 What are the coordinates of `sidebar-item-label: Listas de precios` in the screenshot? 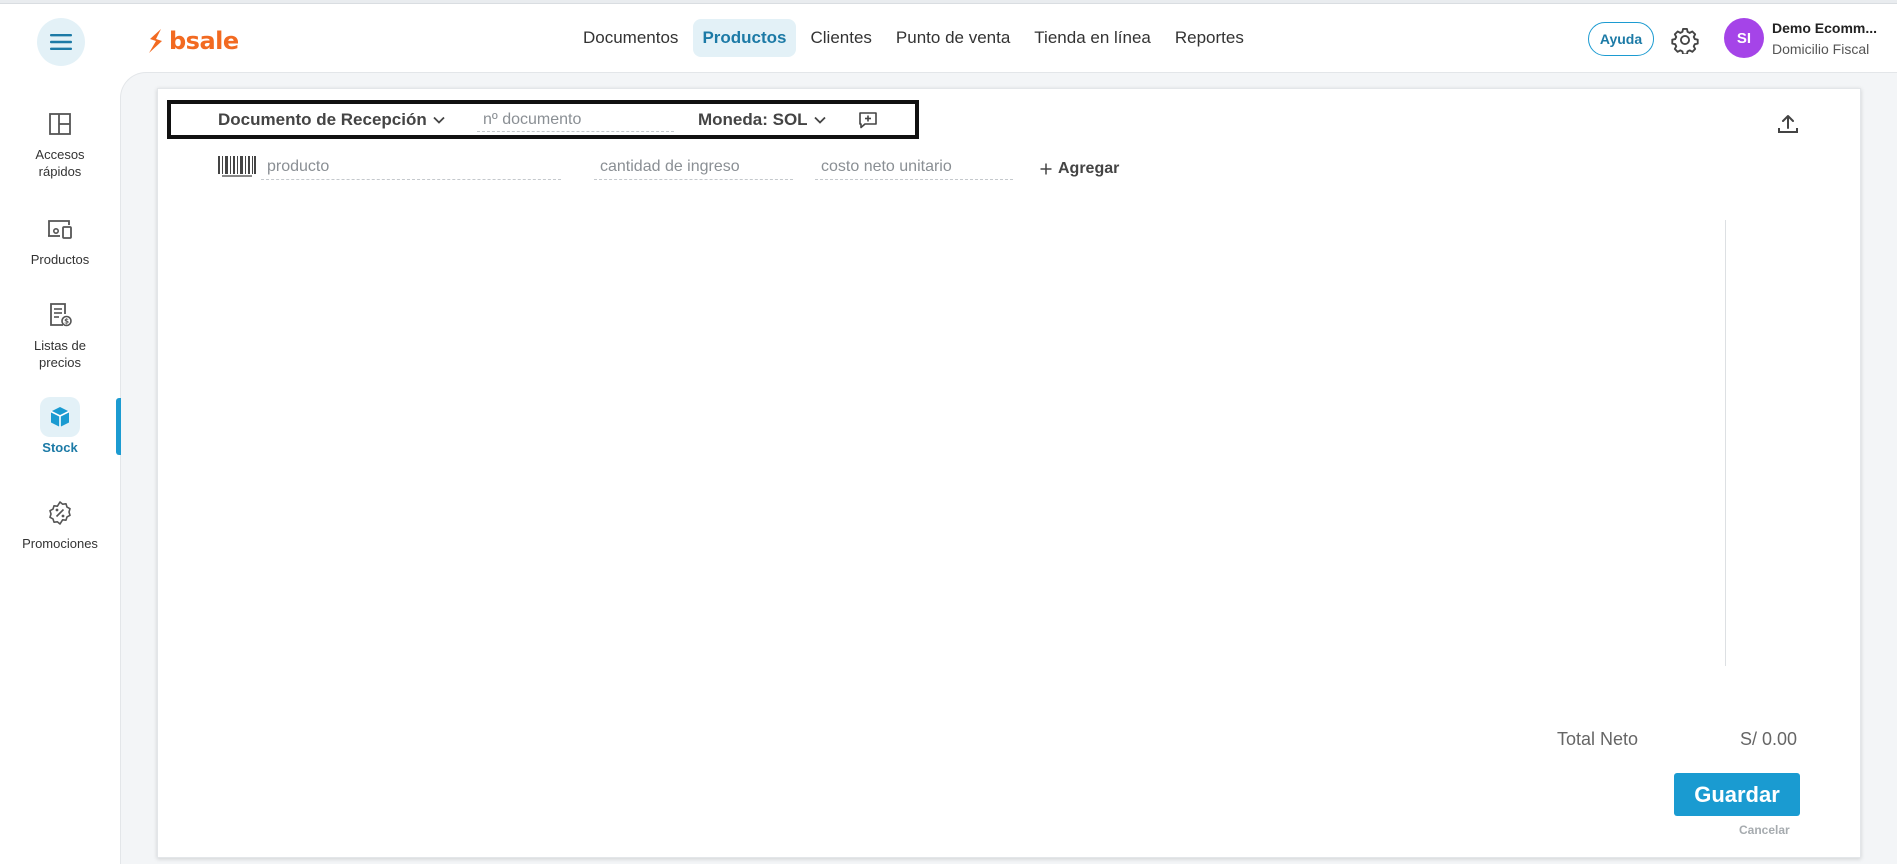 It's located at (60, 354).